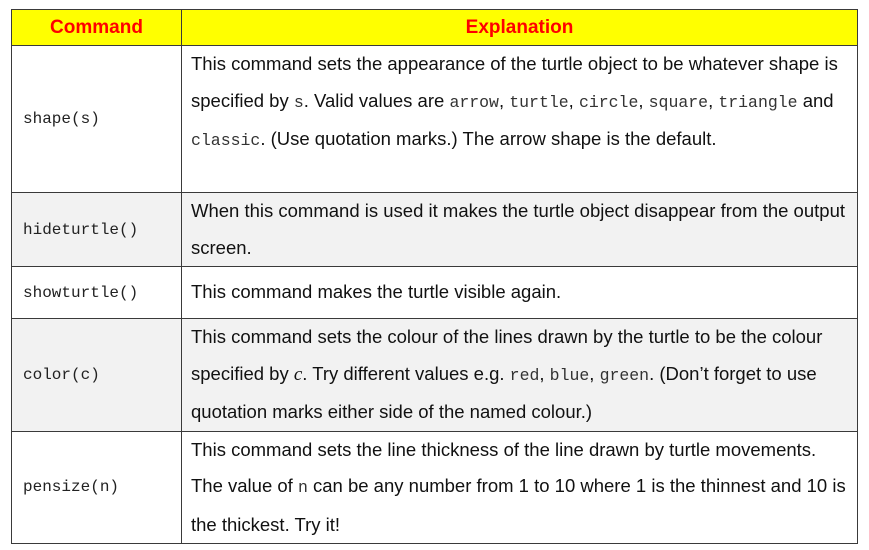 The width and height of the screenshot is (869, 550). I want to click on code-term: s, so click(298, 102).